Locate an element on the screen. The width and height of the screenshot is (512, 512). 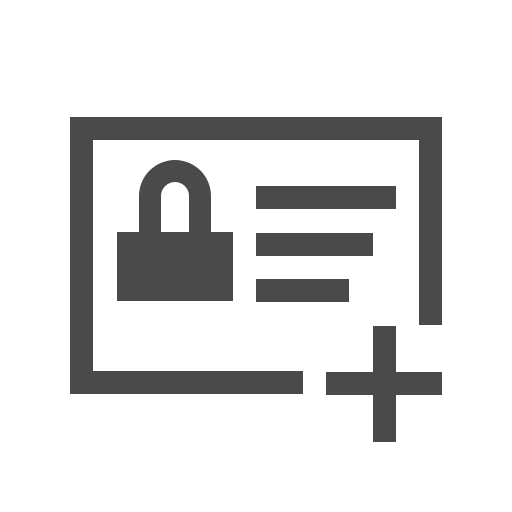
lock-icon is located at coordinates (175, 230).